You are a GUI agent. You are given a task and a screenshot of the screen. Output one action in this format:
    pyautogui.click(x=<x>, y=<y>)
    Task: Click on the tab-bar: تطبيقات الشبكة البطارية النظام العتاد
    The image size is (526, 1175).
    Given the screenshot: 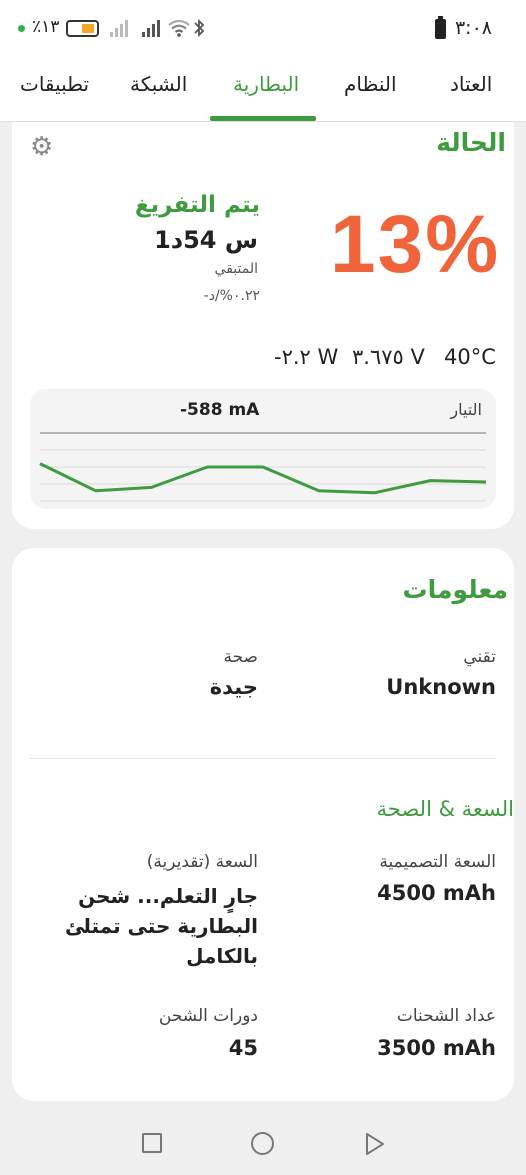 What is the action you would take?
    pyautogui.click(x=263, y=90)
    